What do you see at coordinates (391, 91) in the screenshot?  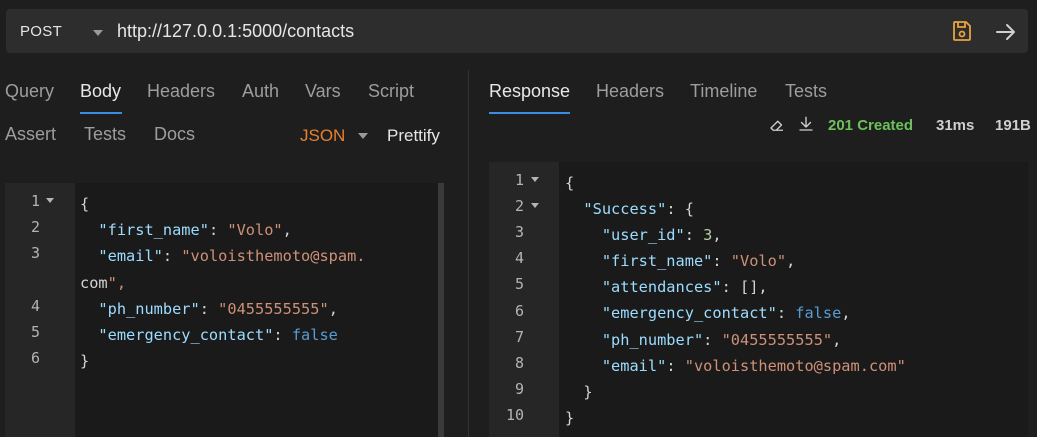 I see `tab-script: Script` at bounding box center [391, 91].